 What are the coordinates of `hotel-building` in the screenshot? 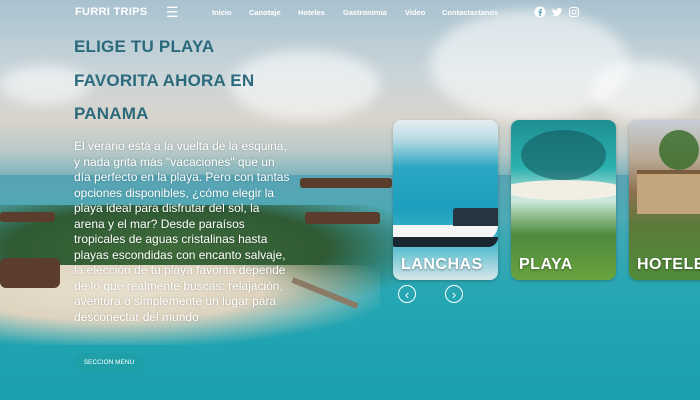 It's located at (668, 192).